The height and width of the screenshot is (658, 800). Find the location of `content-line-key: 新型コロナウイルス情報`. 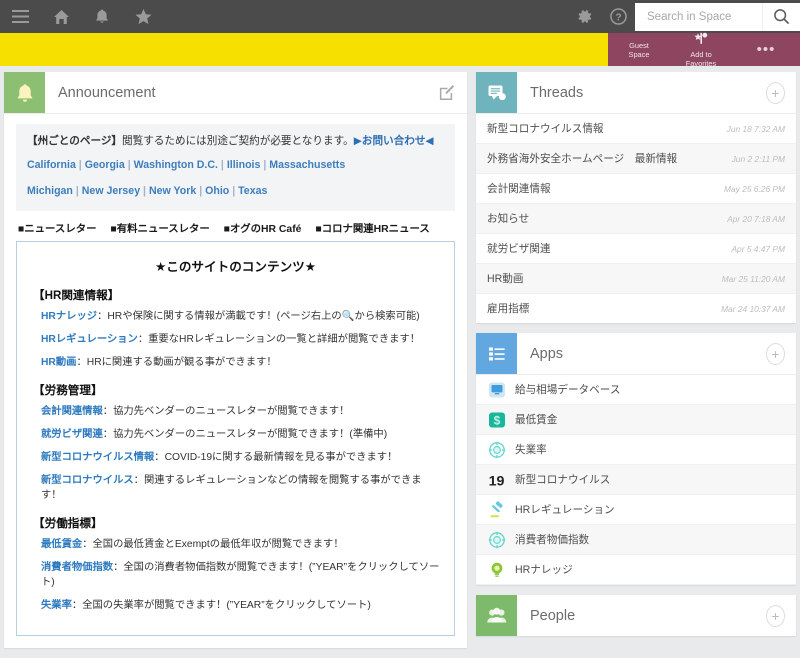

content-line-key: 新型コロナウイルス情報 is located at coordinates (97, 457).